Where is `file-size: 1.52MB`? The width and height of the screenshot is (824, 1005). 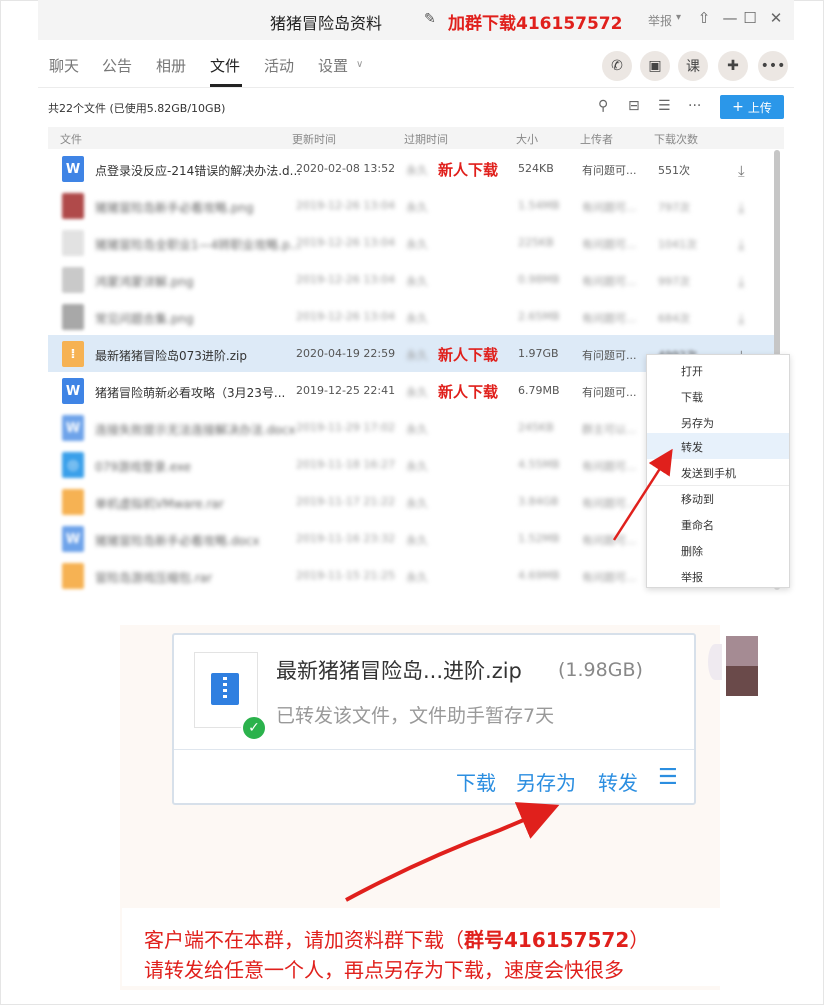
file-size: 1.52MB is located at coordinates (539, 538).